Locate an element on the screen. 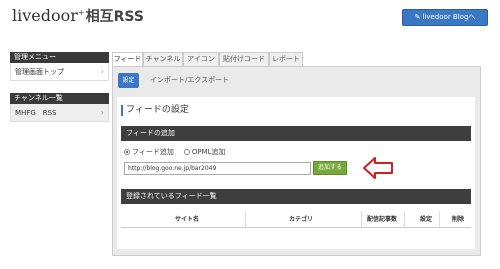 This screenshot has width=500, height=269. logo-sup: + is located at coordinates (81, 12).